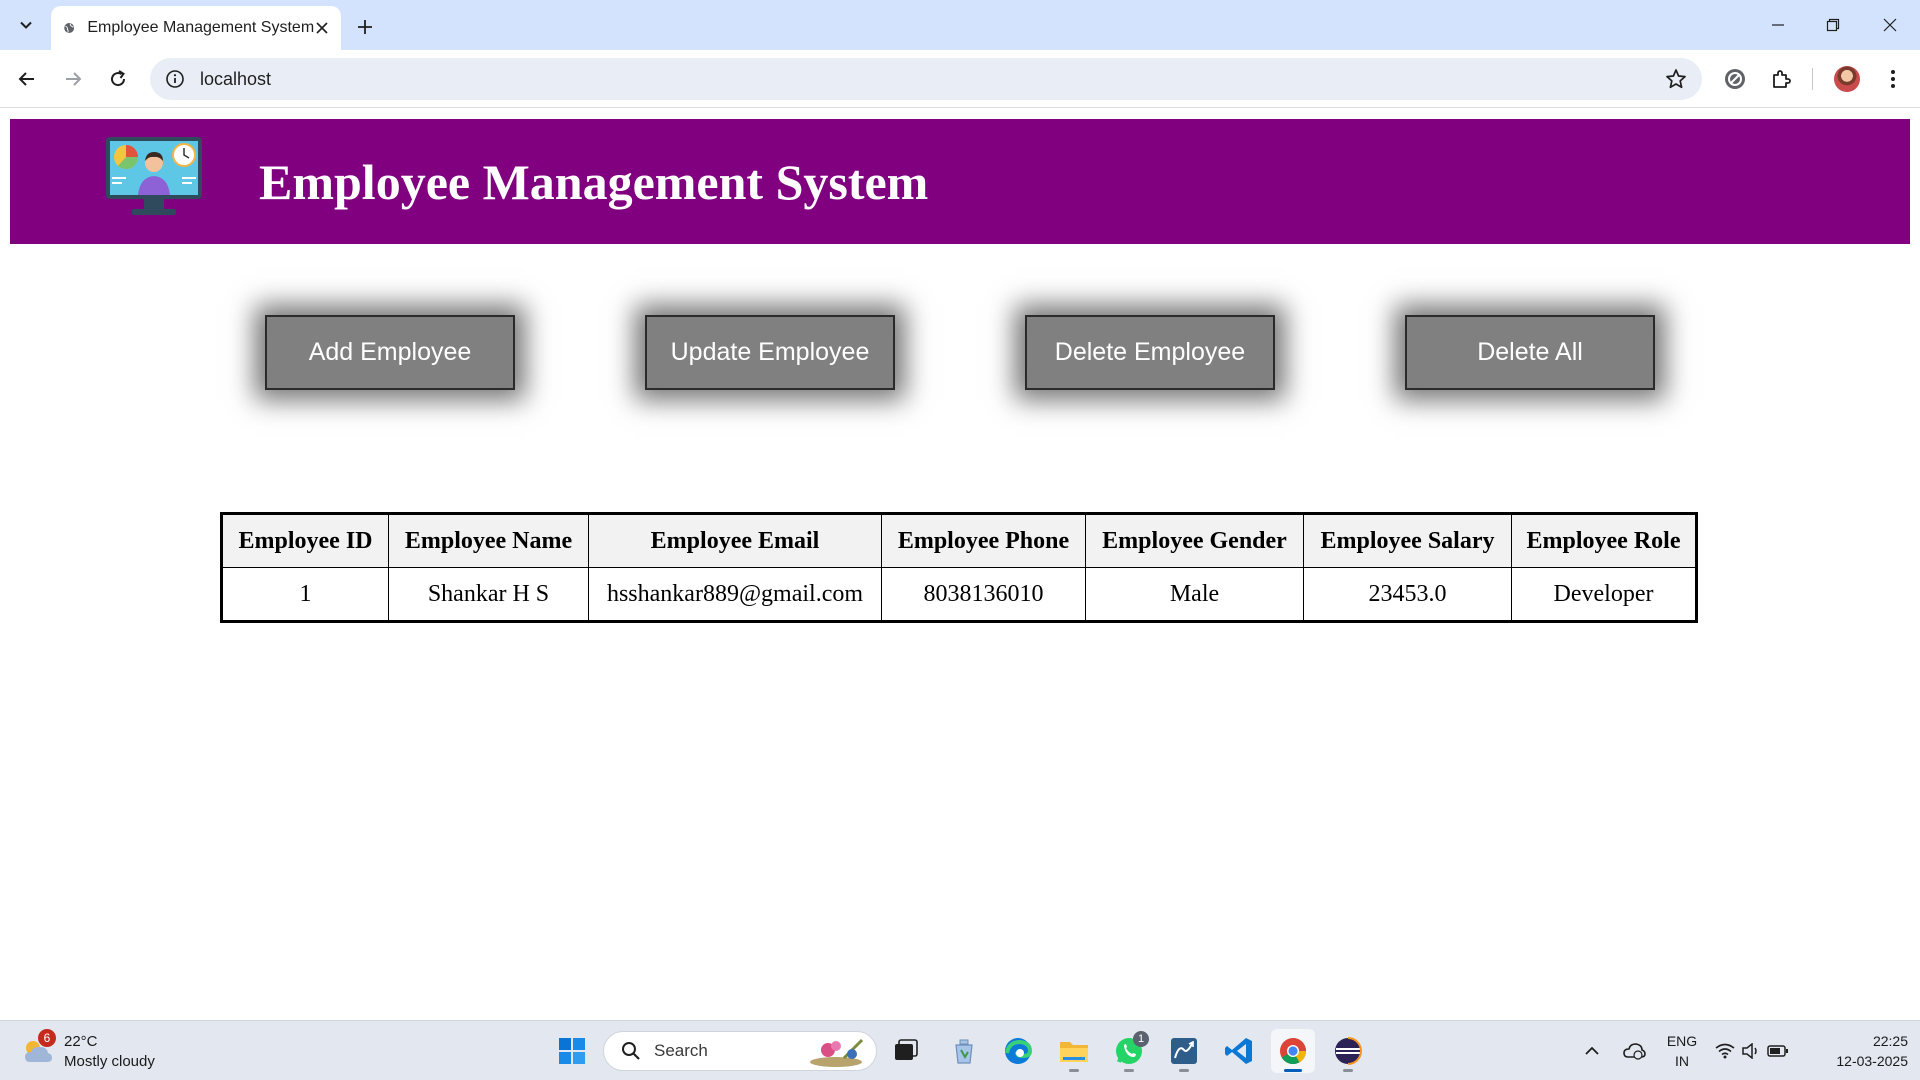 The height and width of the screenshot is (1080, 1920). I want to click on block-icon, so click(1735, 79).